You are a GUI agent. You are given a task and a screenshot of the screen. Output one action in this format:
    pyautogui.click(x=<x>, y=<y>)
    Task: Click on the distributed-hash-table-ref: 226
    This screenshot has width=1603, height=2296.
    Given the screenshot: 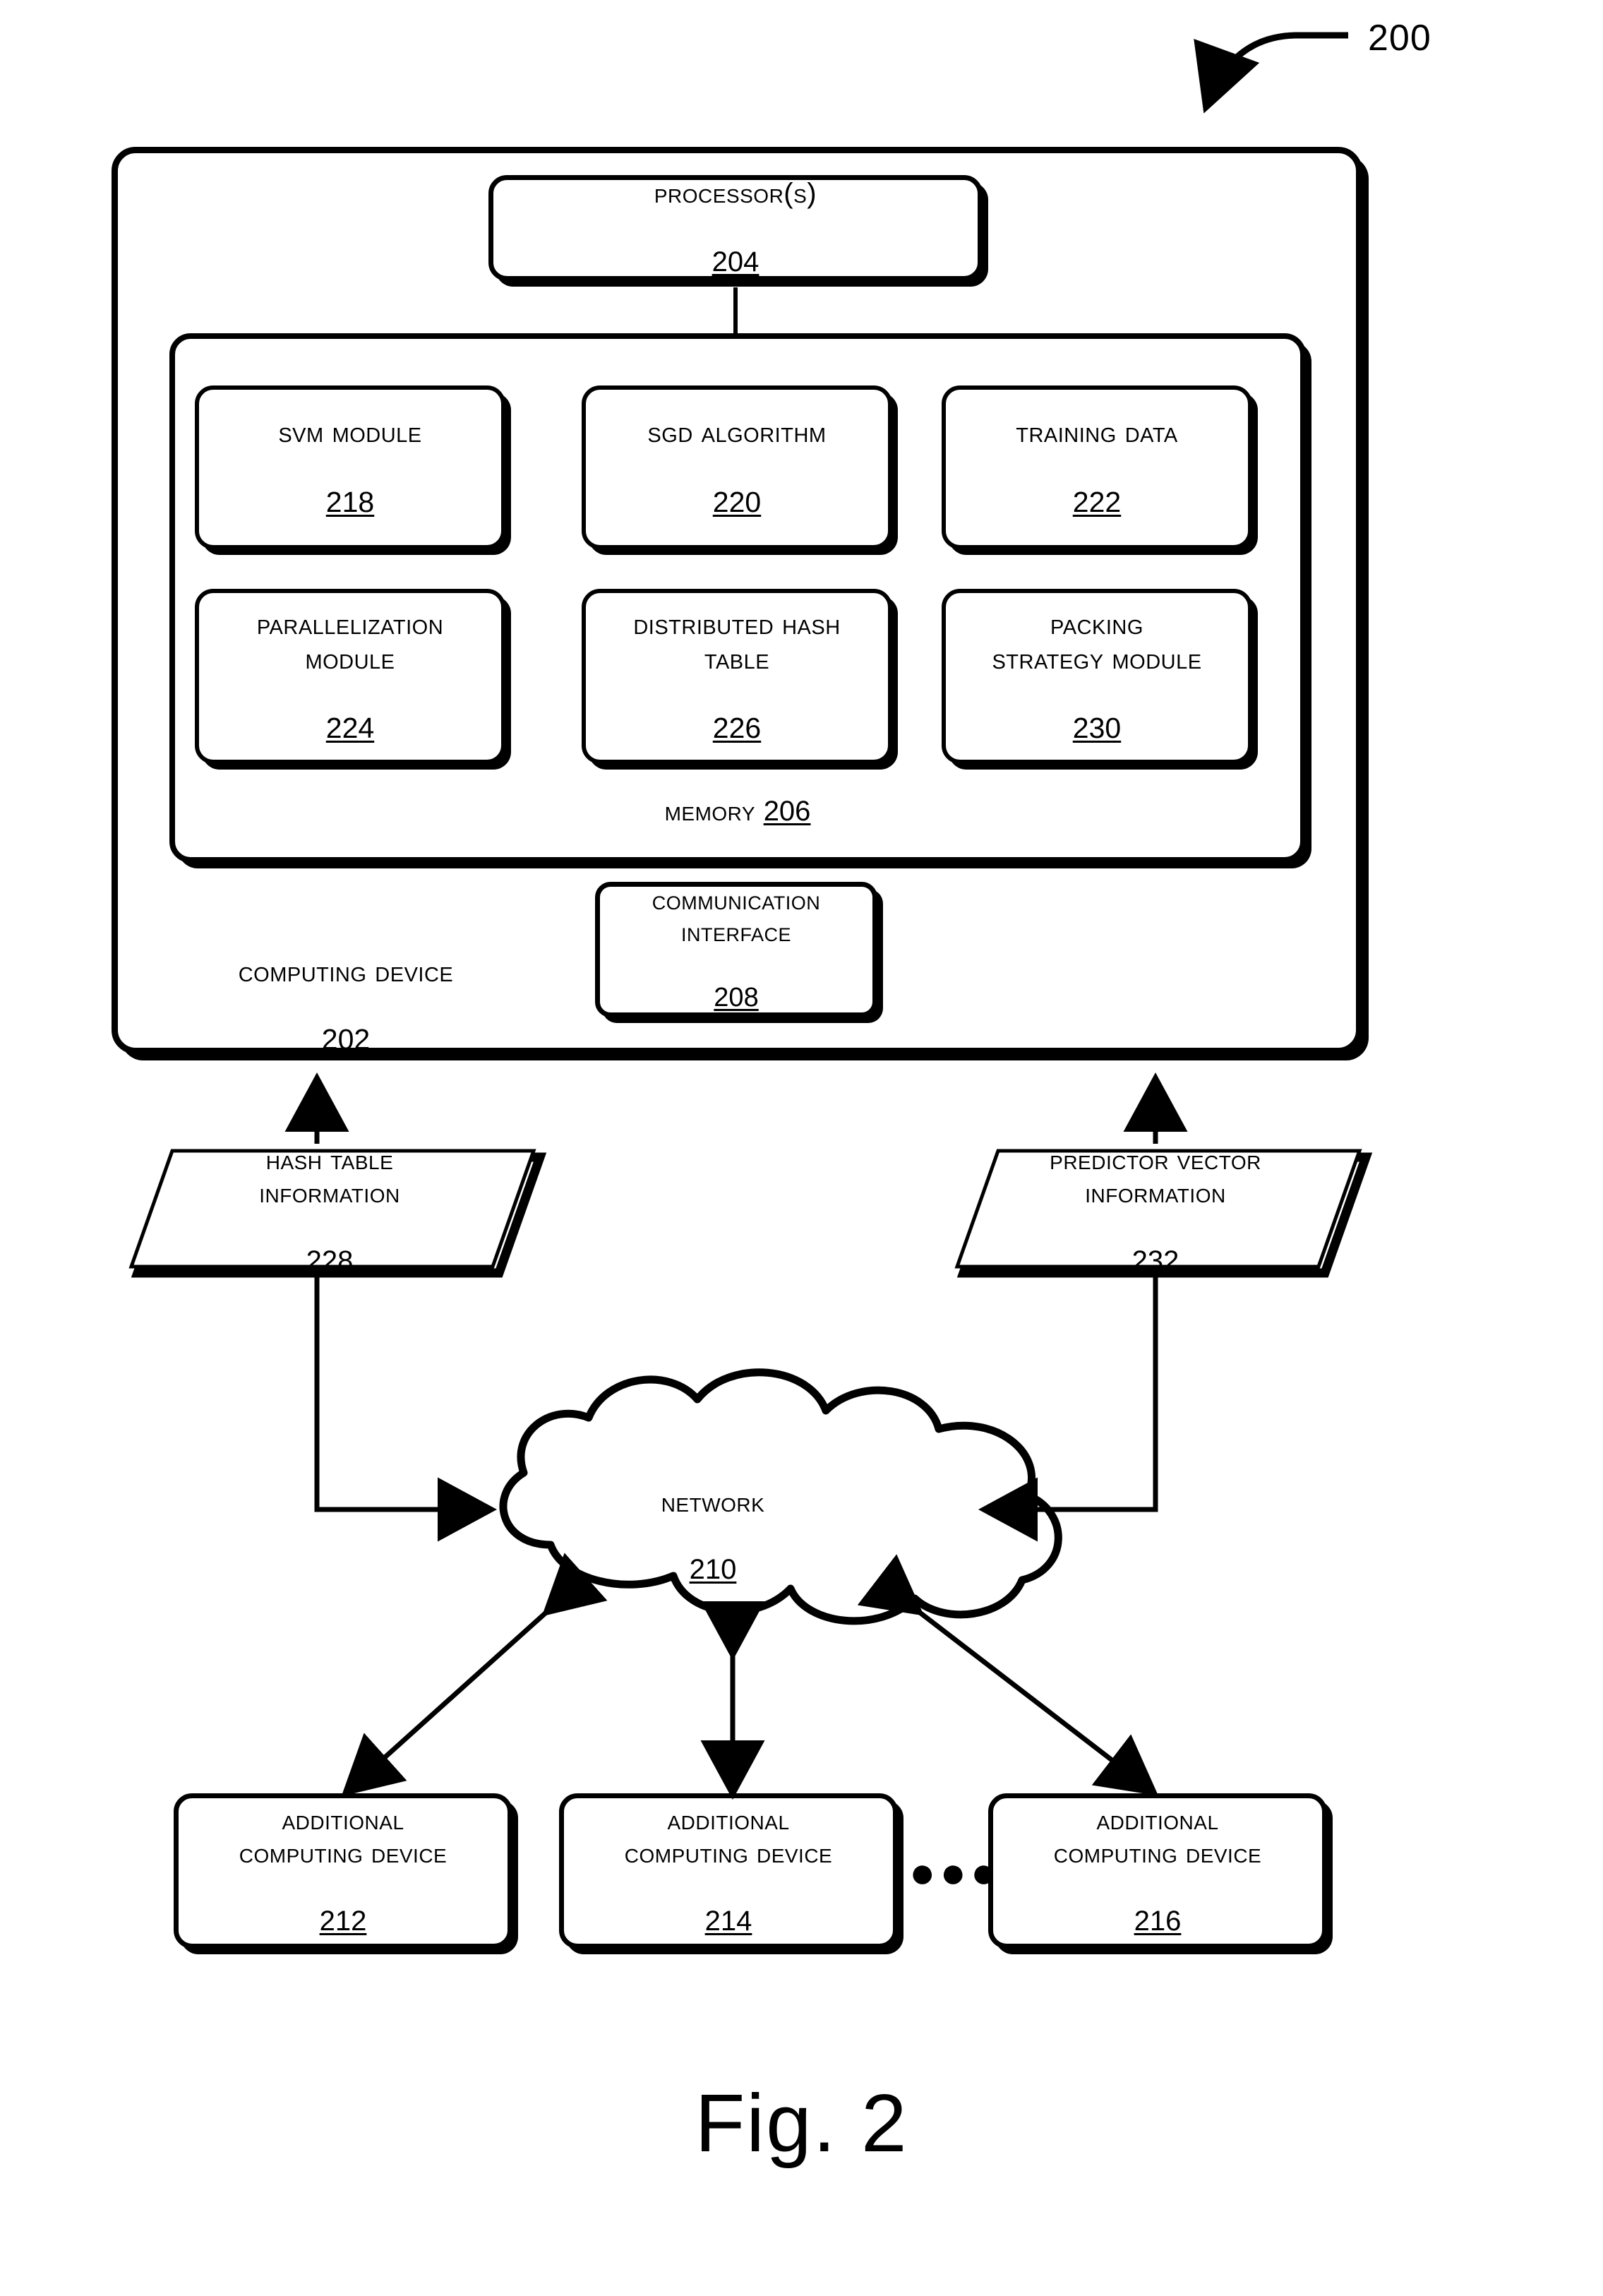 What is the action you would take?
    pyautogui.click(x=737, y=728)
    